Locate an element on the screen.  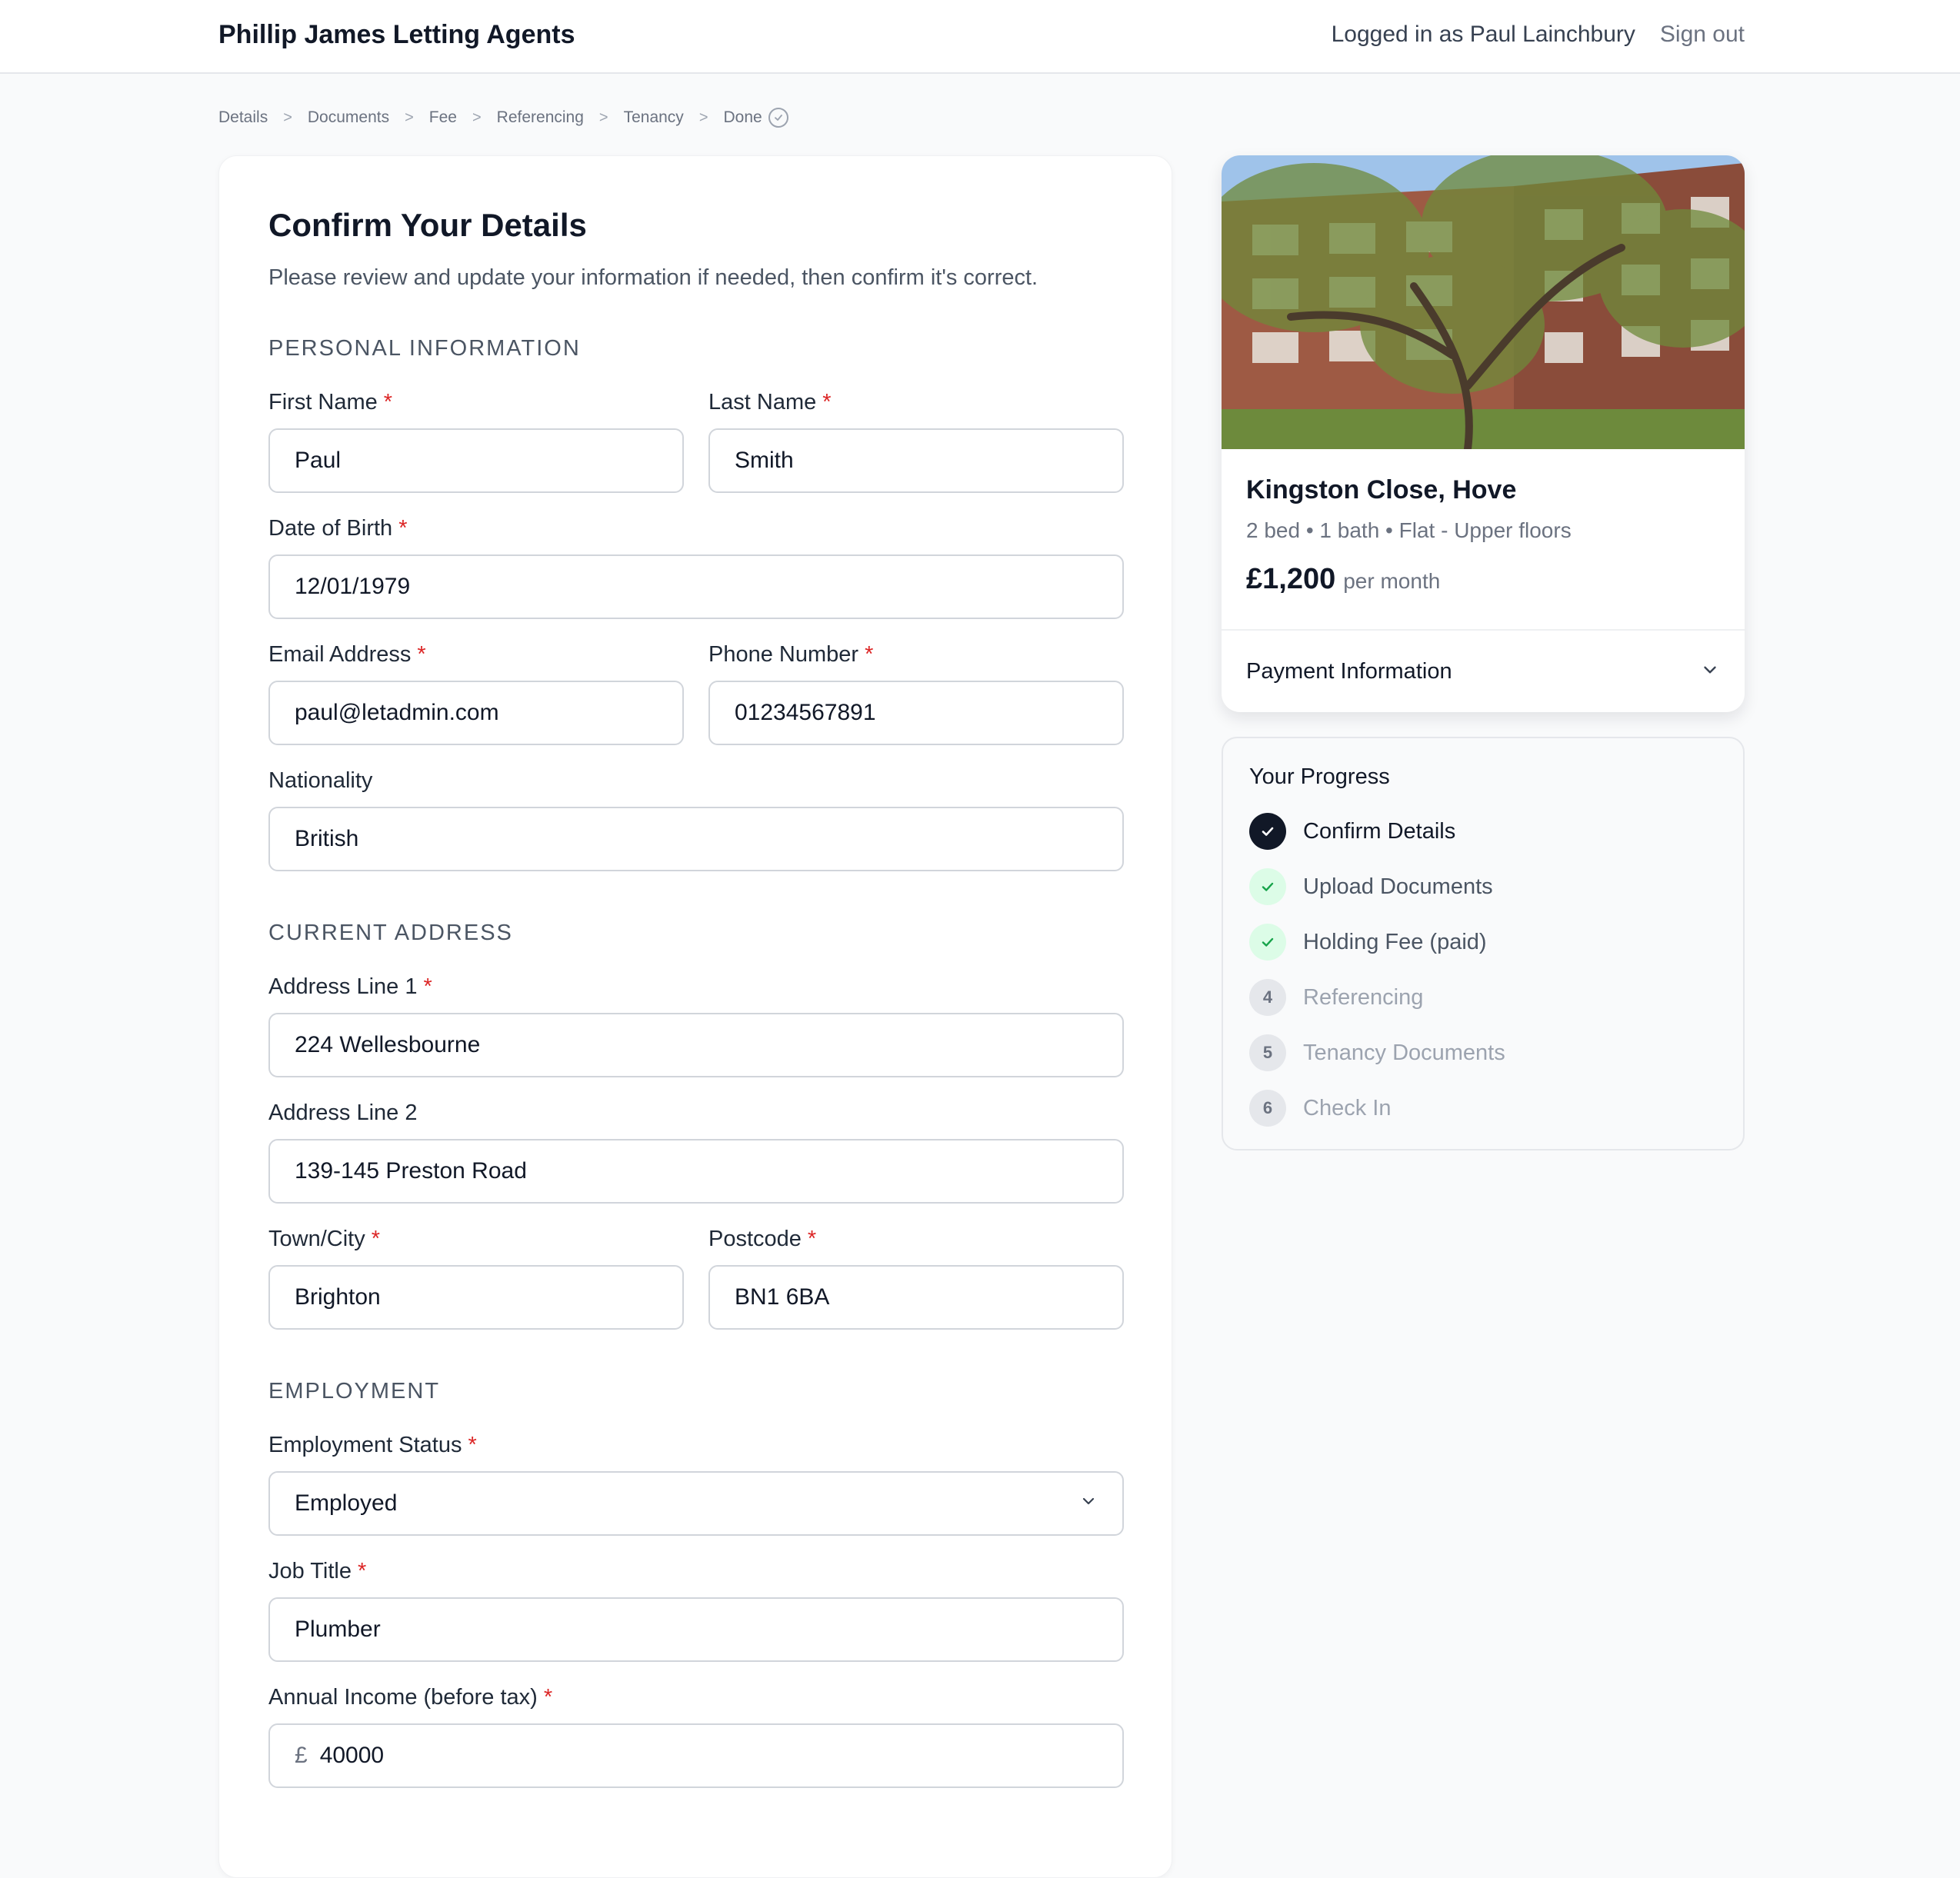
field-label: Annual Income (before tax) is located at coordinates (403, 1697).